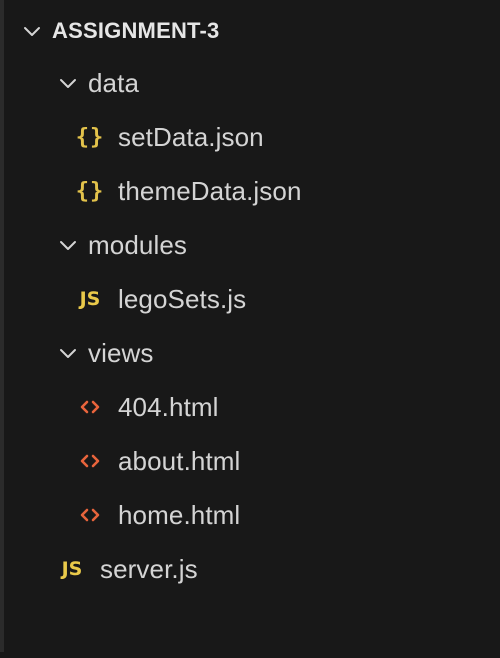 This screenshot has height=658, width=500. I want to click on file-item-about-html: about.html, so click(250, 461).